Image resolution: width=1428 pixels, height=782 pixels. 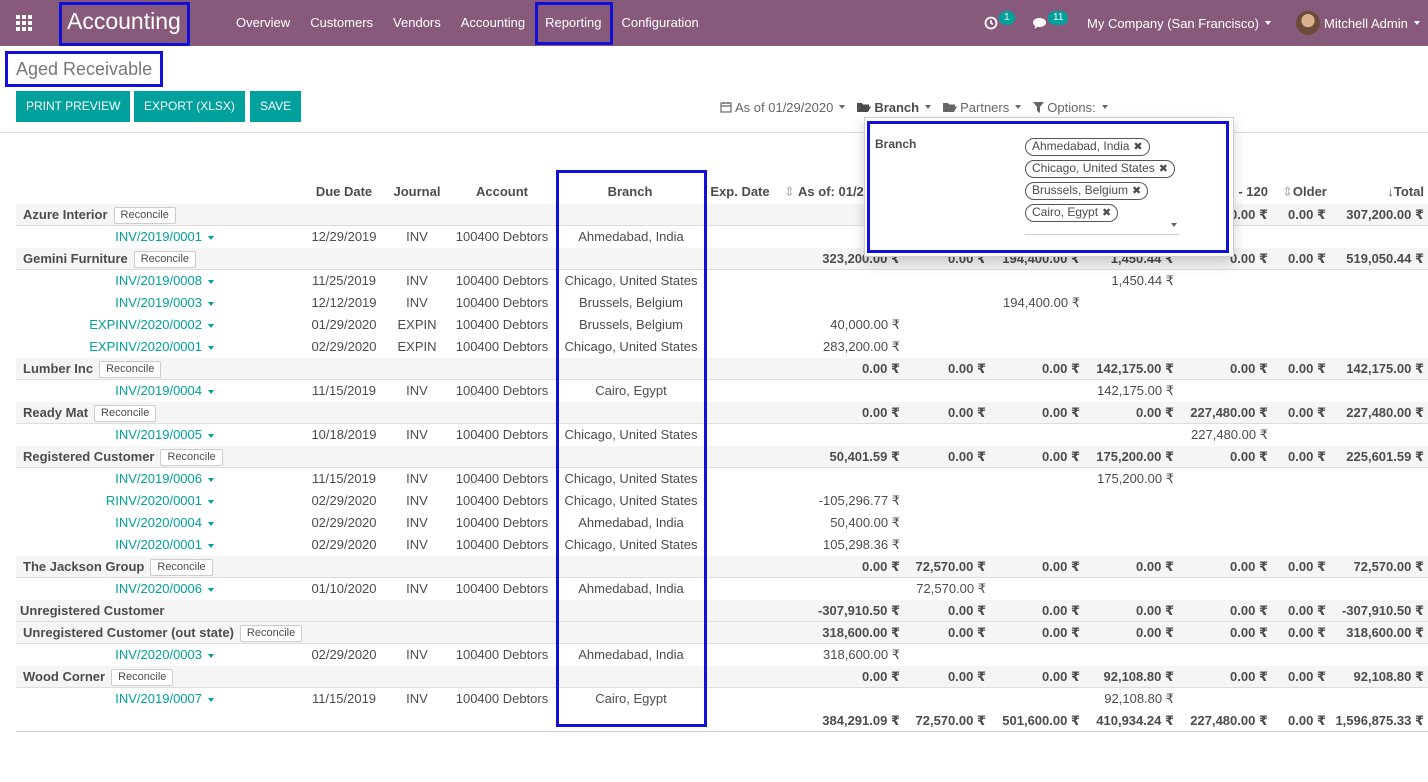 What do you see at coordinates (1179, 23) in the screenshot?
I see `company-switcher: My Company (San Francisco)` at bounding box center [1179, 23].